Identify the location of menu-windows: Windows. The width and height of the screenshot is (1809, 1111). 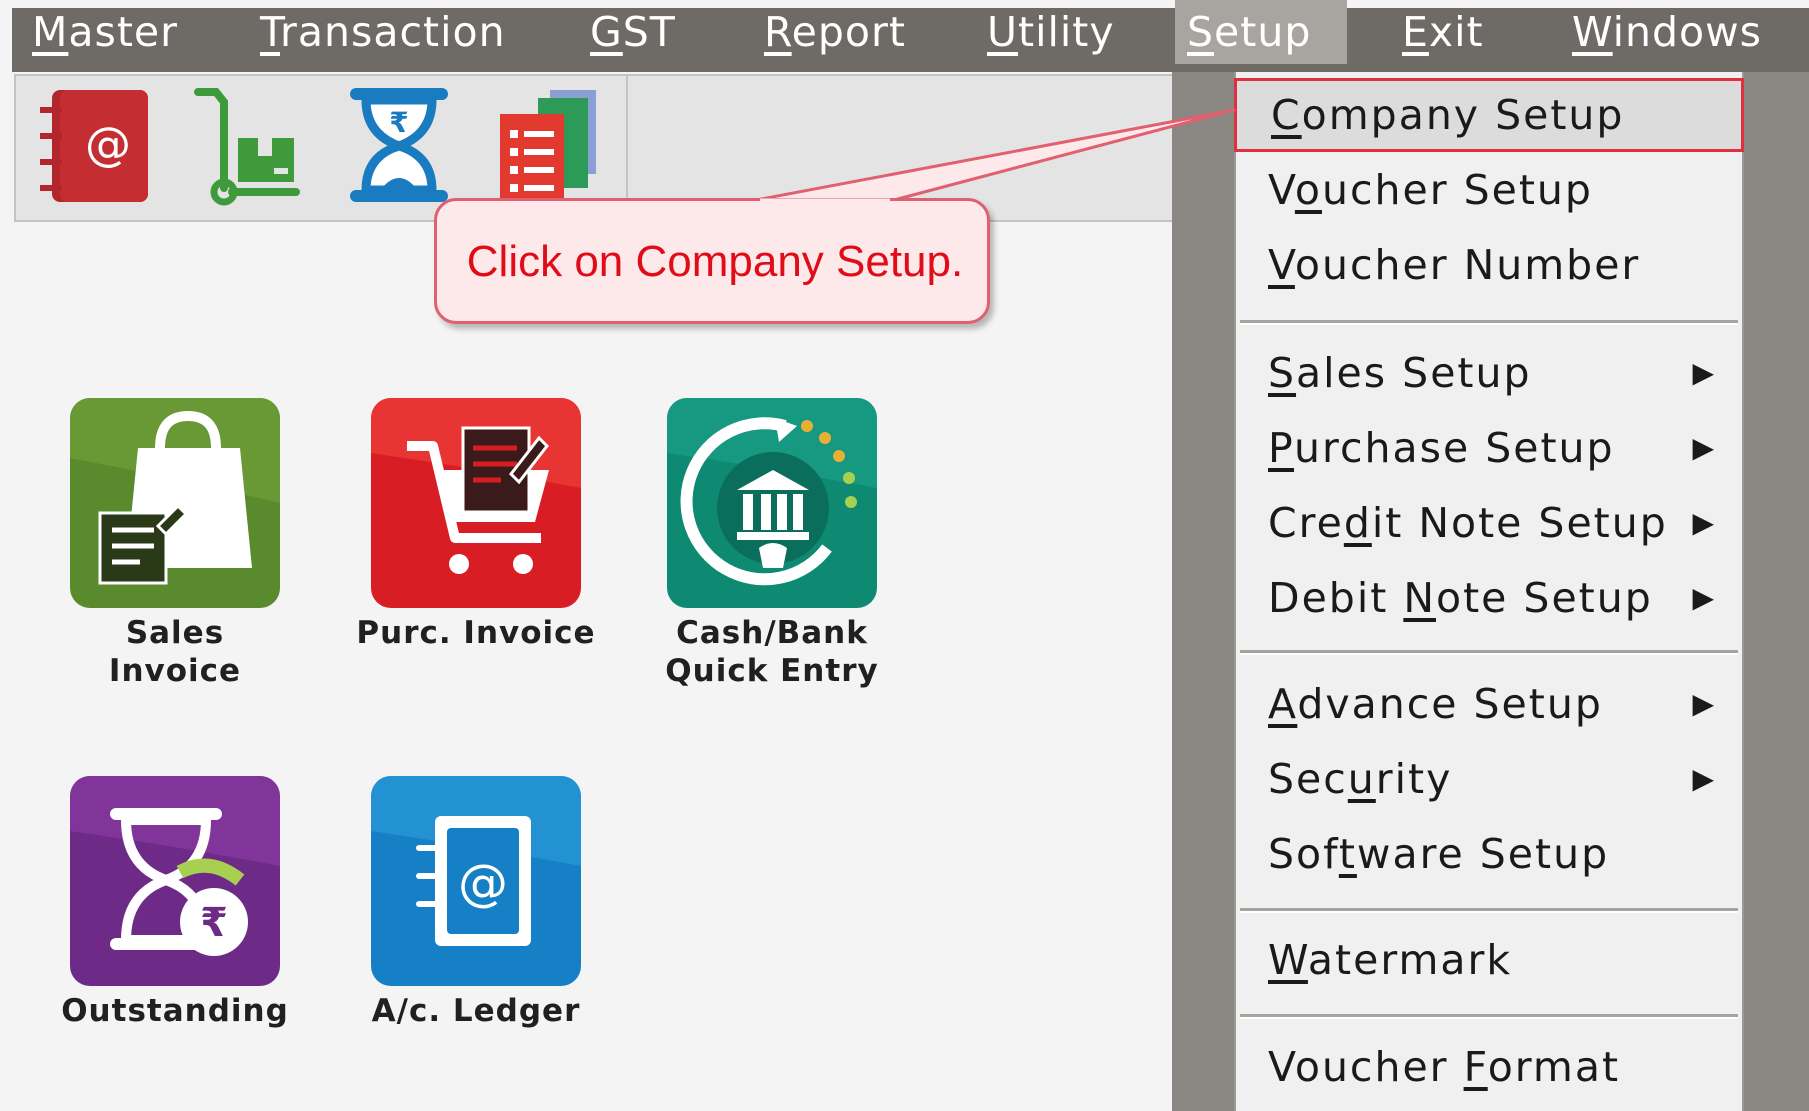
(1667, 32).